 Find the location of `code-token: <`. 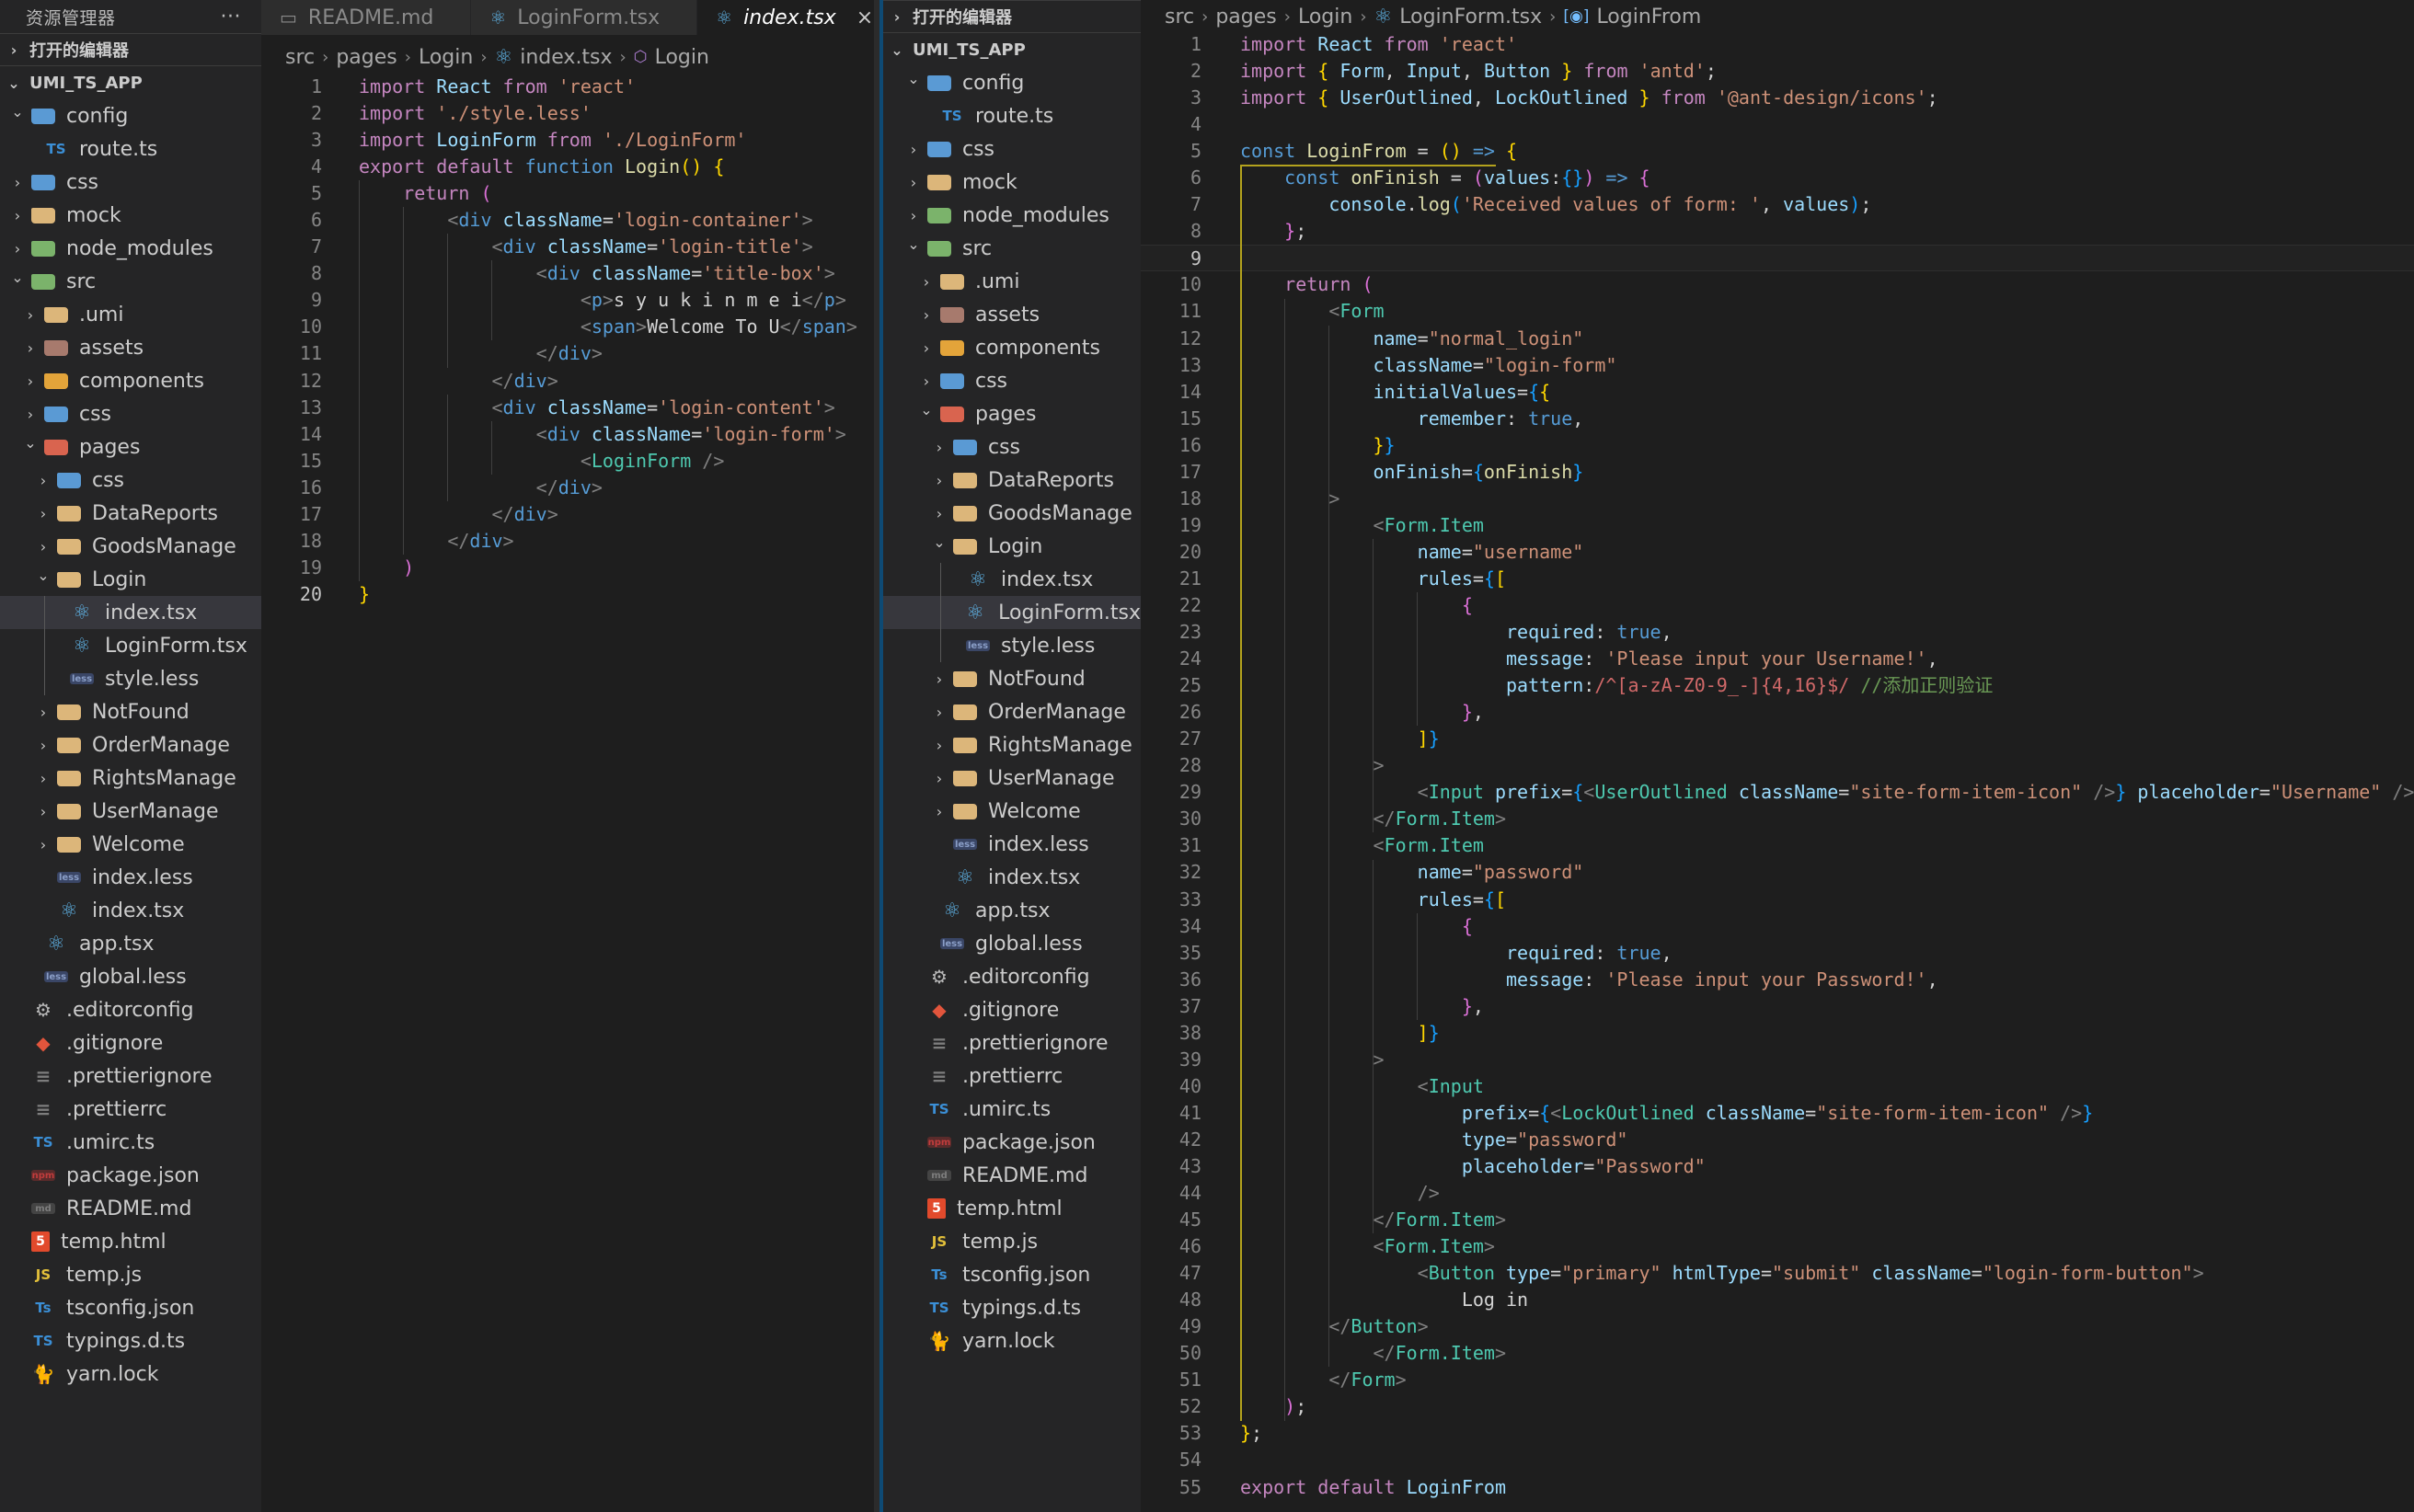

code-token: < is located at coordinates (1379, 1246).